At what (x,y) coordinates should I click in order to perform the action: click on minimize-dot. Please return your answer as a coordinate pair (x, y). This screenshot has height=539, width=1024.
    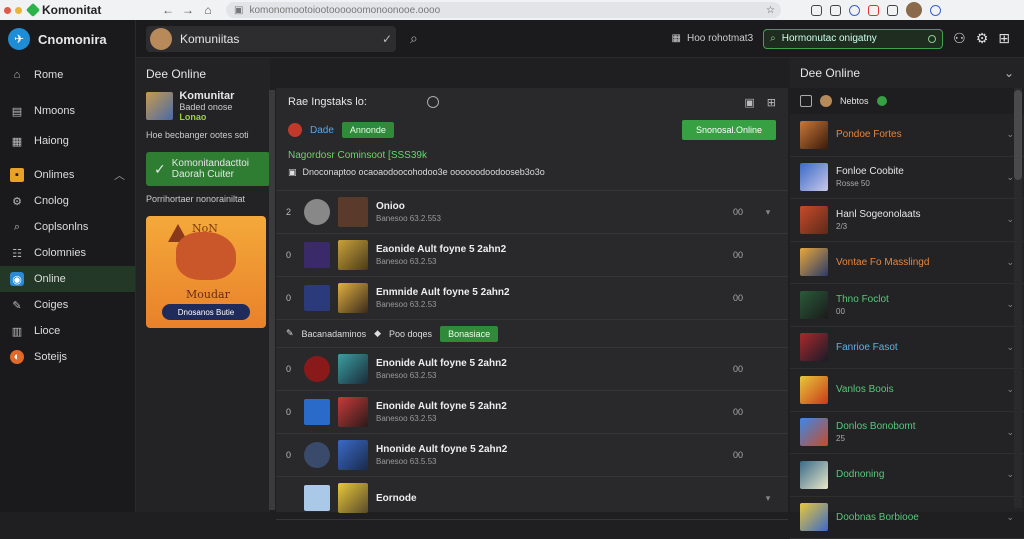
    Looking at the image, I should click on (18, 10).